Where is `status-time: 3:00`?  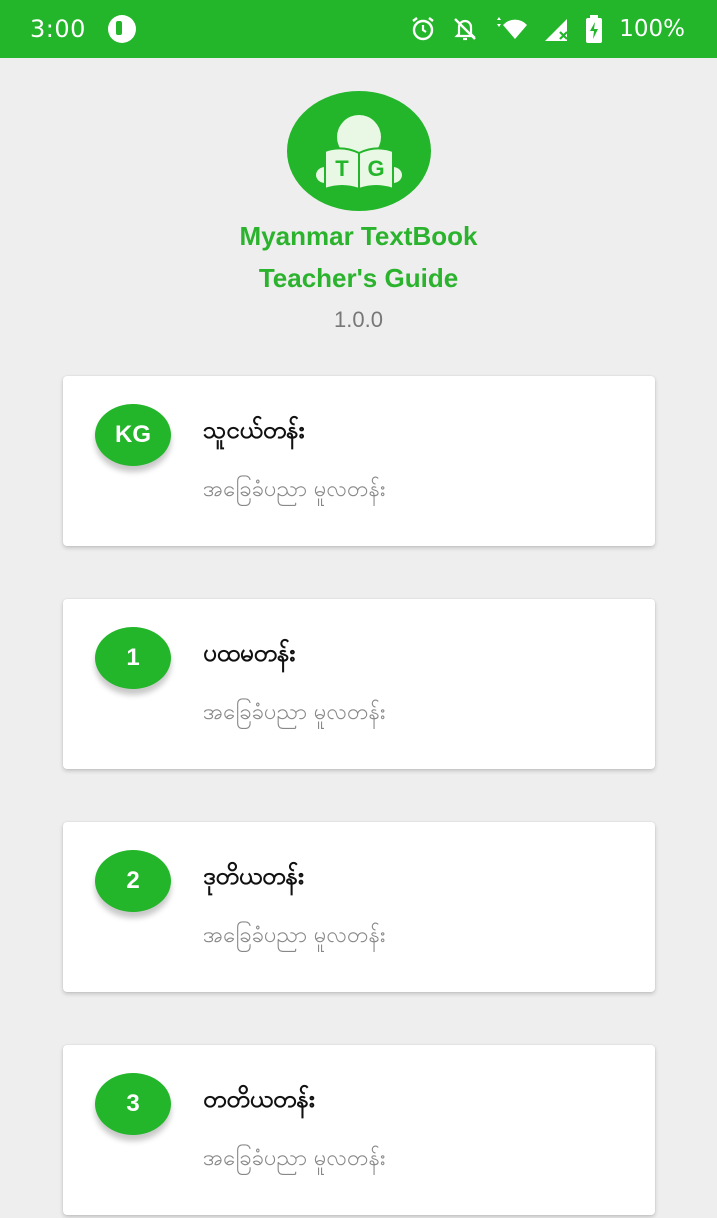 status-time: 3:00 is located at coordinates (58, 29).